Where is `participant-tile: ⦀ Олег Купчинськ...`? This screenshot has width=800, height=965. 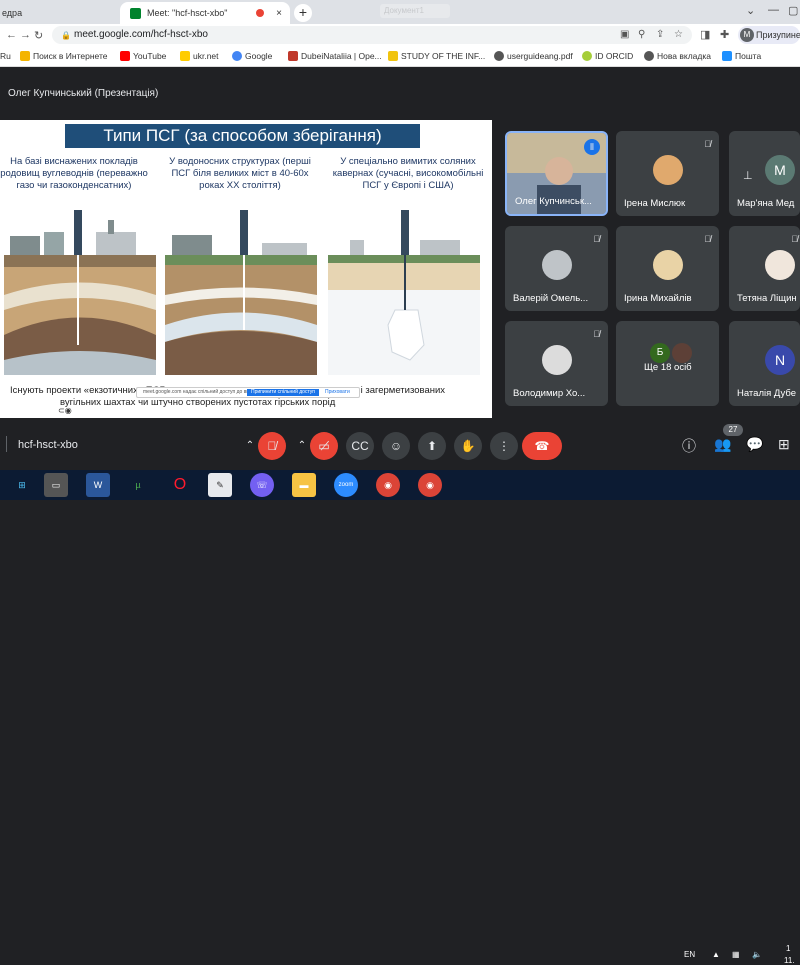 participant-tile: ⦀ Олег Купчинськ... is located at coordinates (556, 173).